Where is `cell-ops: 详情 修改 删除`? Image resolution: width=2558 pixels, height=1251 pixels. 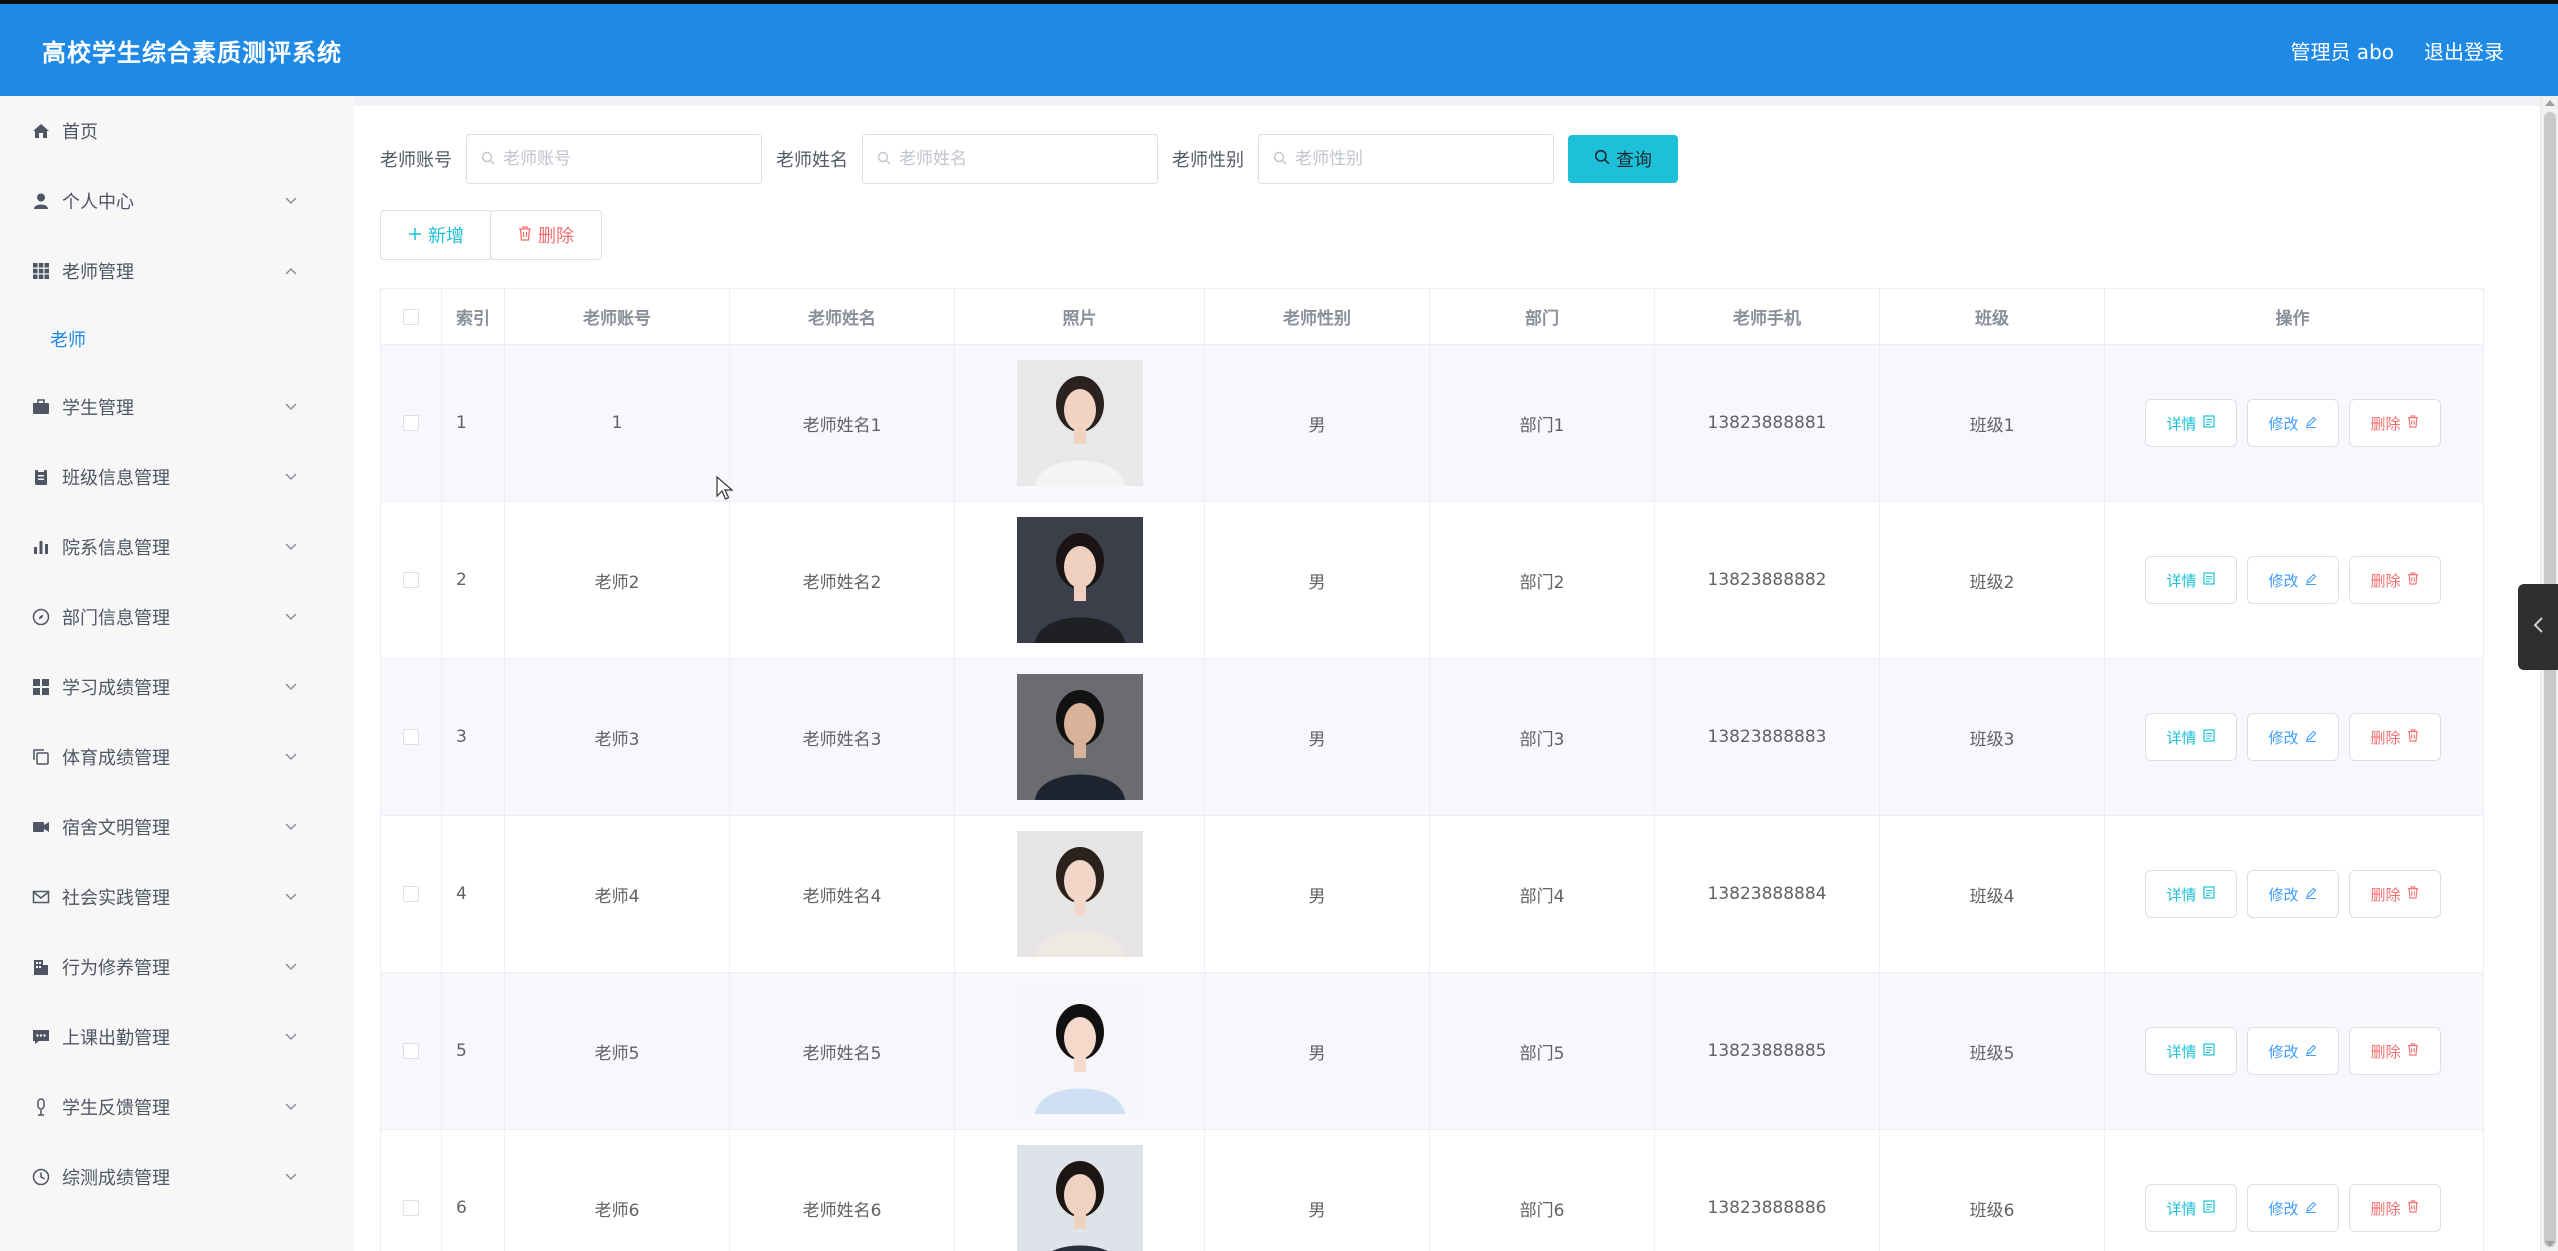 cell-ops: 详情 修改 删除 is located at coordinates (2292, 737).